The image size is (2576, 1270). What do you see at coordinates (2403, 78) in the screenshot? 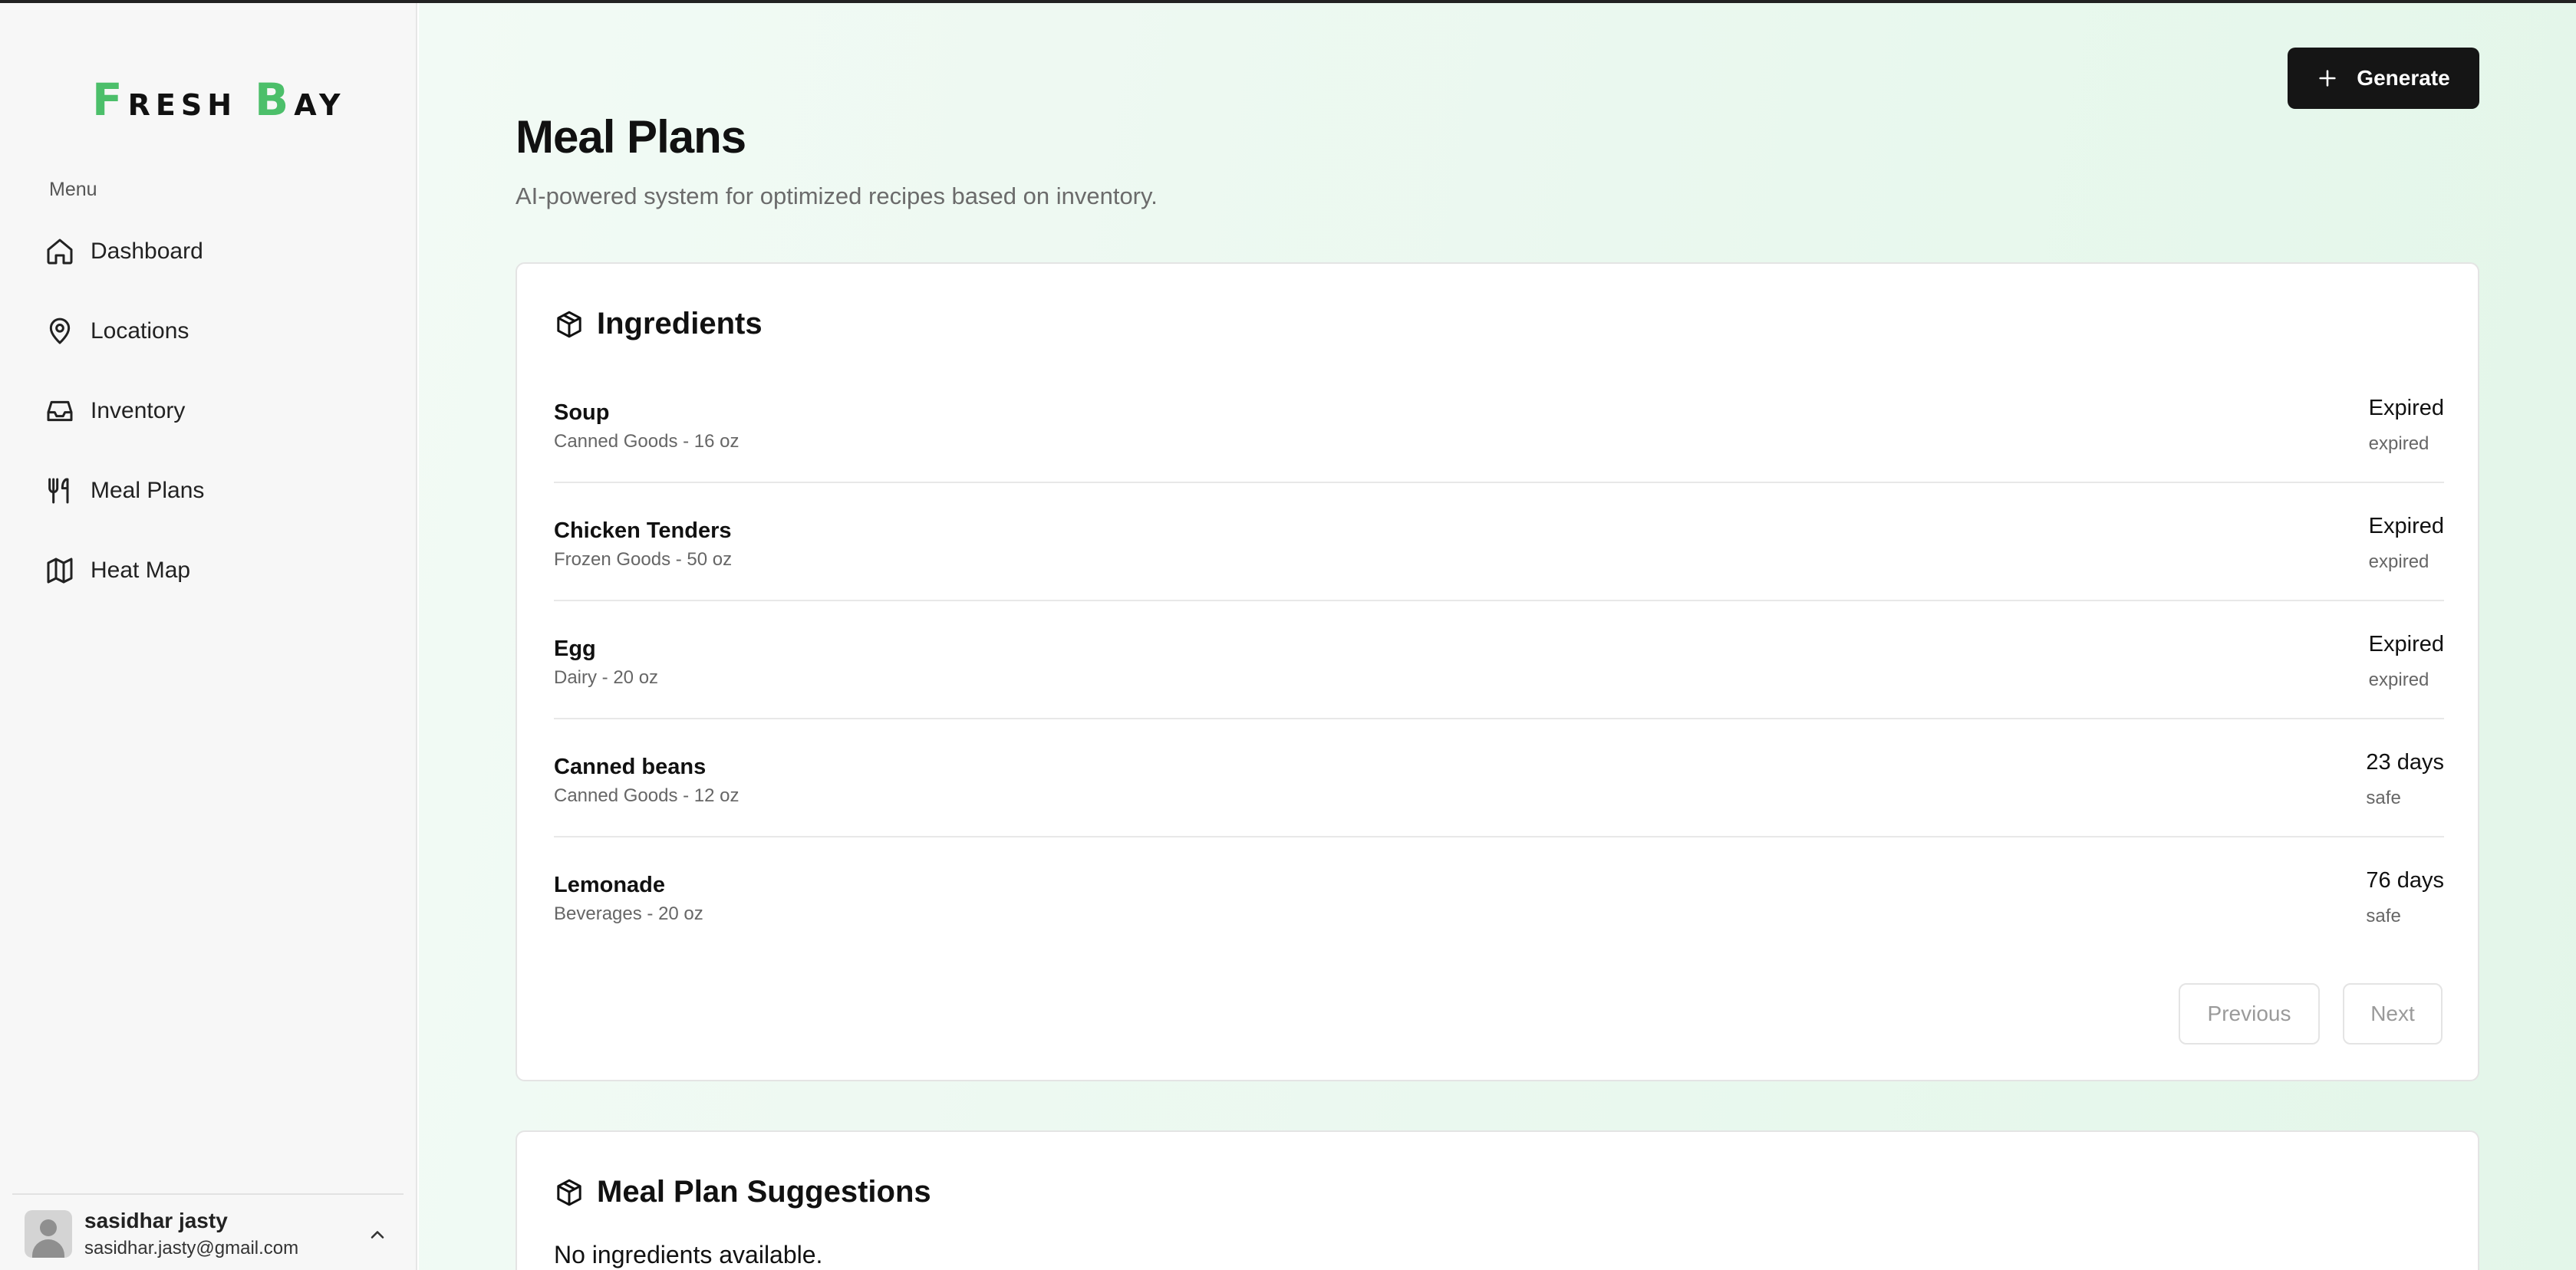
I see `generate-button-label: Generate` at bounding box center [2403, 78].